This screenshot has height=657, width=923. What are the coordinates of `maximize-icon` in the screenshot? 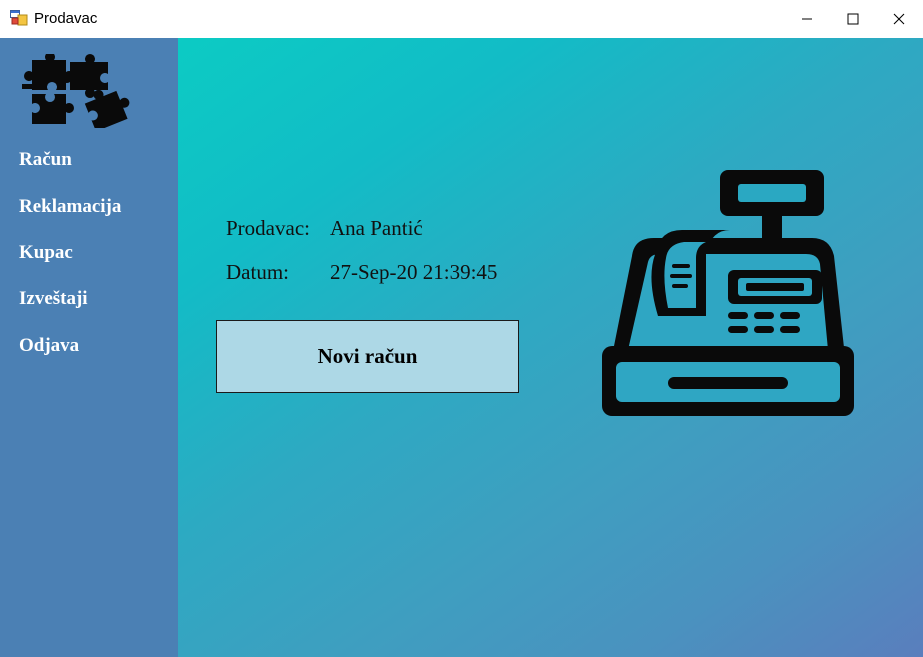 It's located at (853, 19).